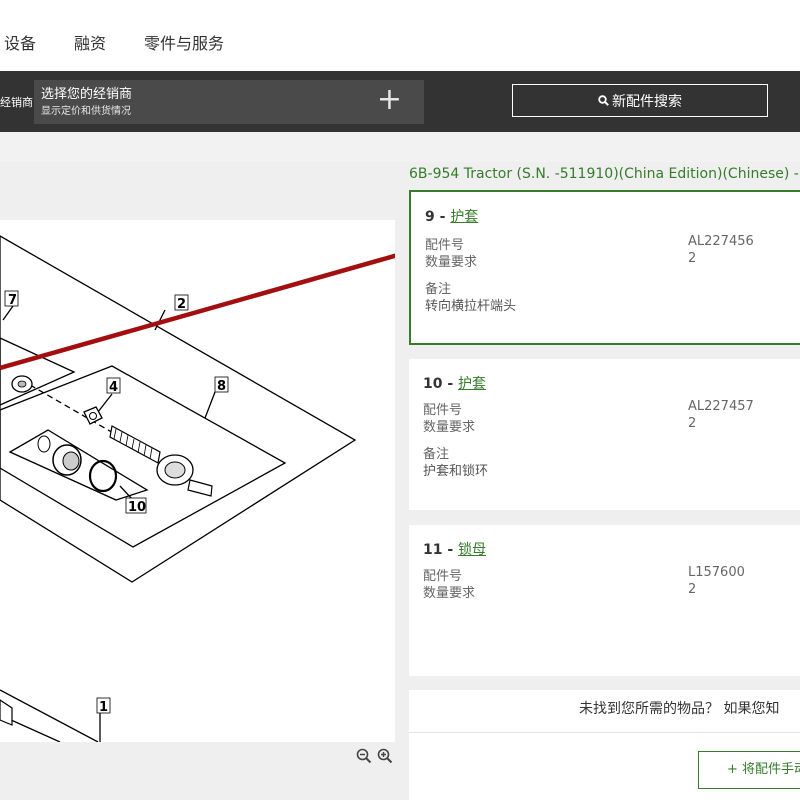 The height and width of the screenshot is (800, 800). What do you see at coordinates (456, 471) in the screenshot?
I see `note-value: 护套和锁环` at bounding box center [456, 471].